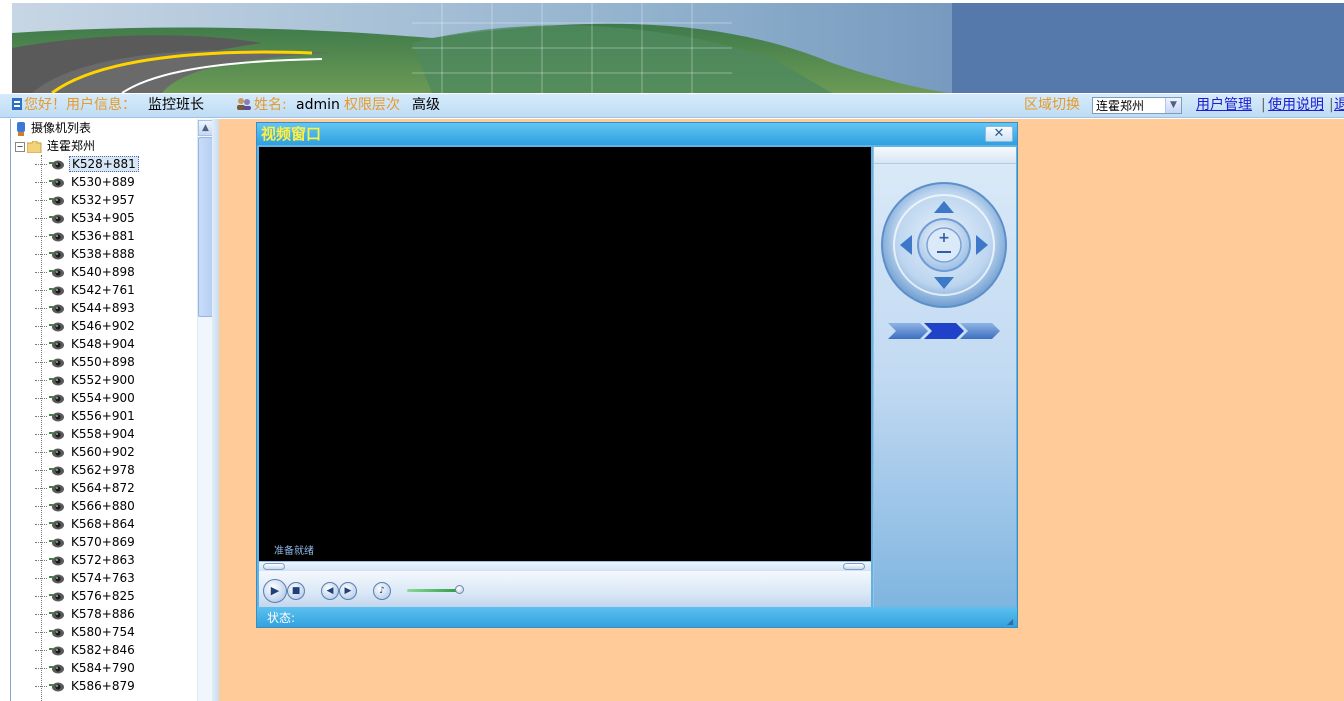  What do you see at coordinates (103, 560) in the screenshot?
I see `camera-label: K572+863` at bounding box center [103, 560].